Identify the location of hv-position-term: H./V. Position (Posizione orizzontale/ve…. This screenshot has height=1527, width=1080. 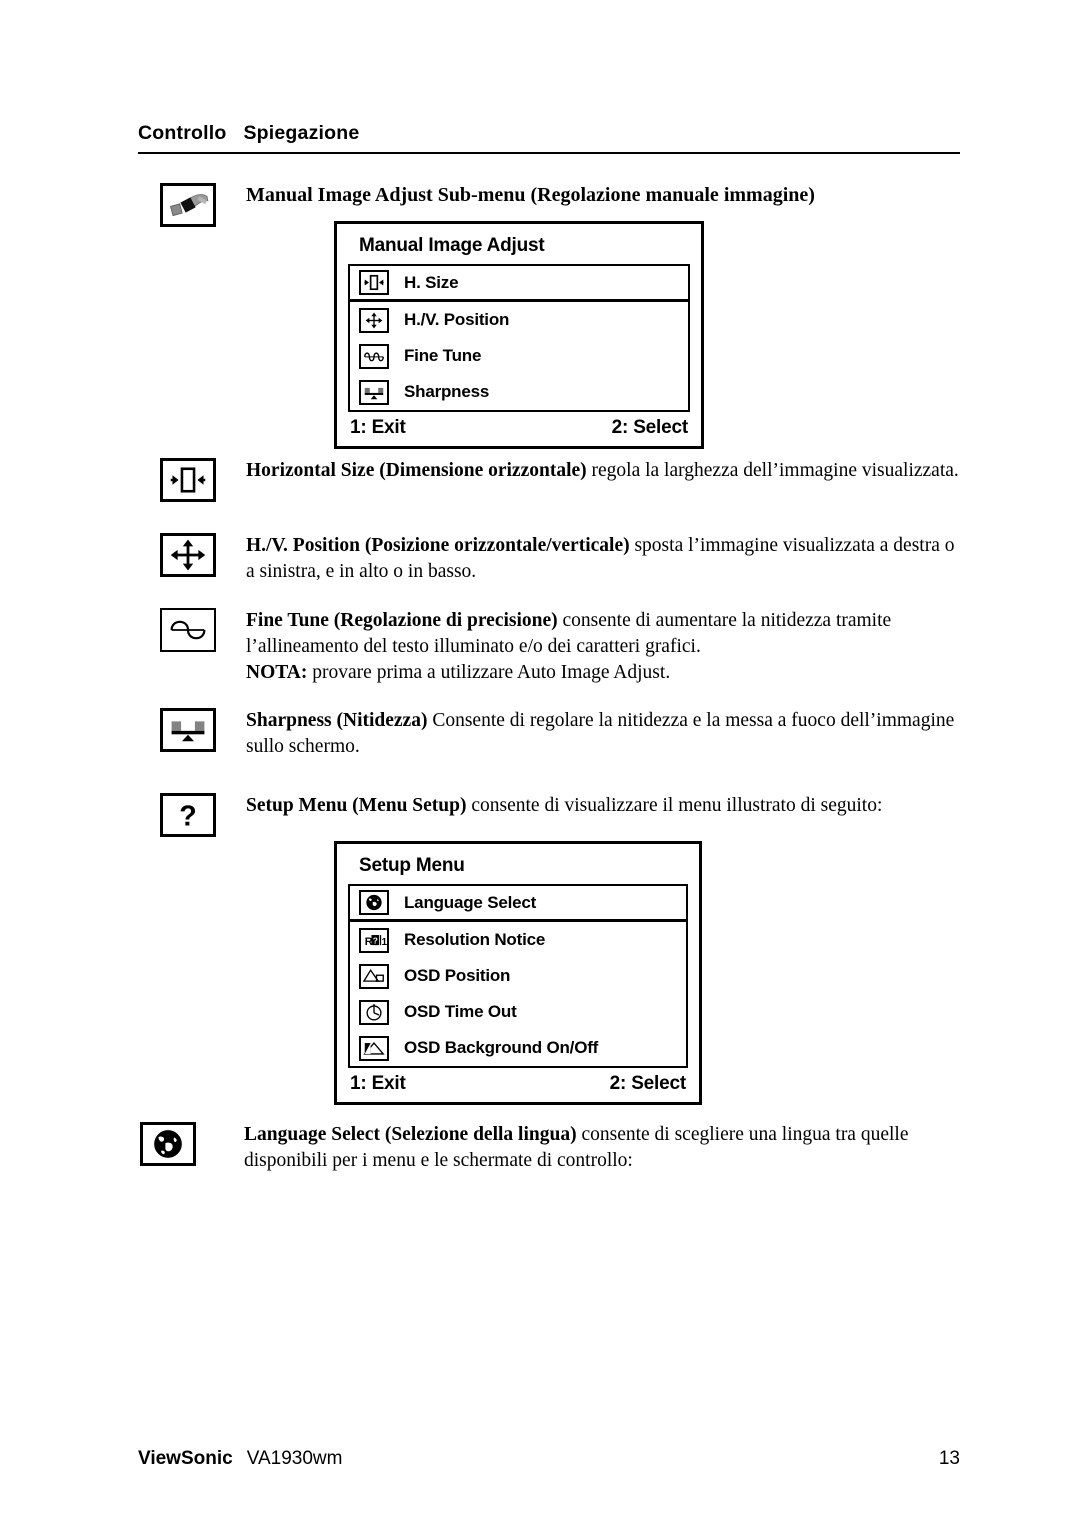
(438, 545).